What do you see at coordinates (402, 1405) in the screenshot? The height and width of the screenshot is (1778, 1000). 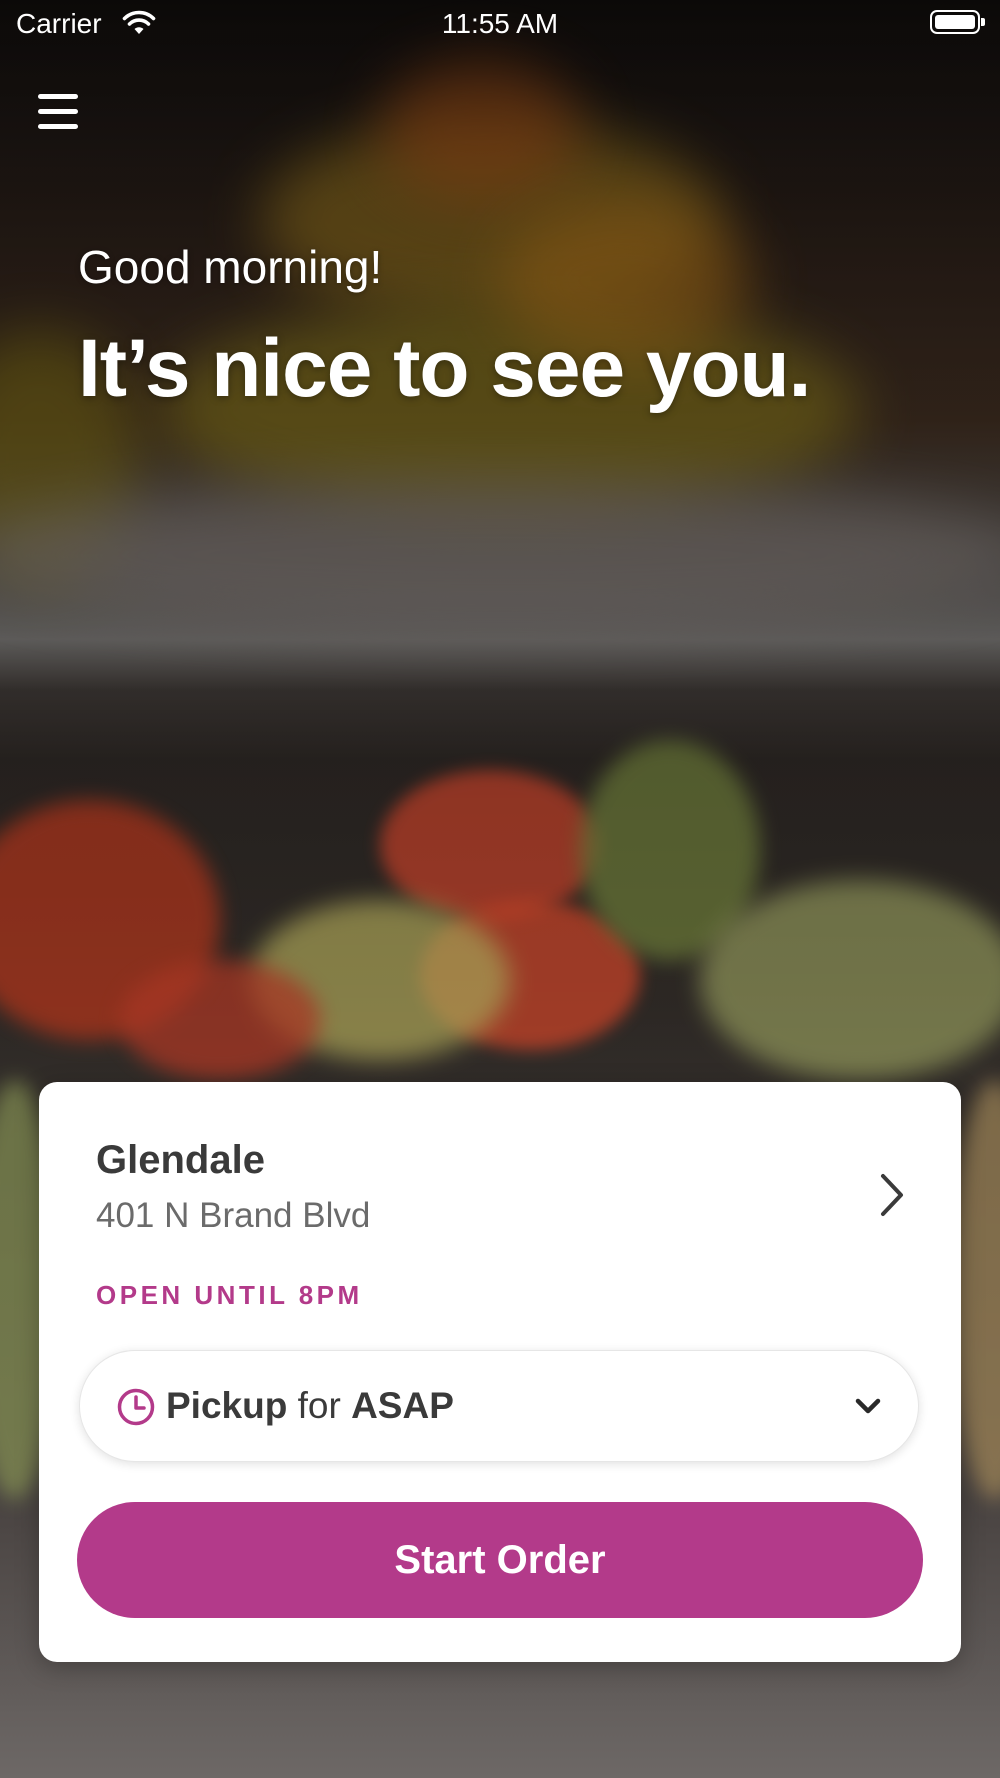 I see `order-time: ASAP` at bounding box center [402, 1405].